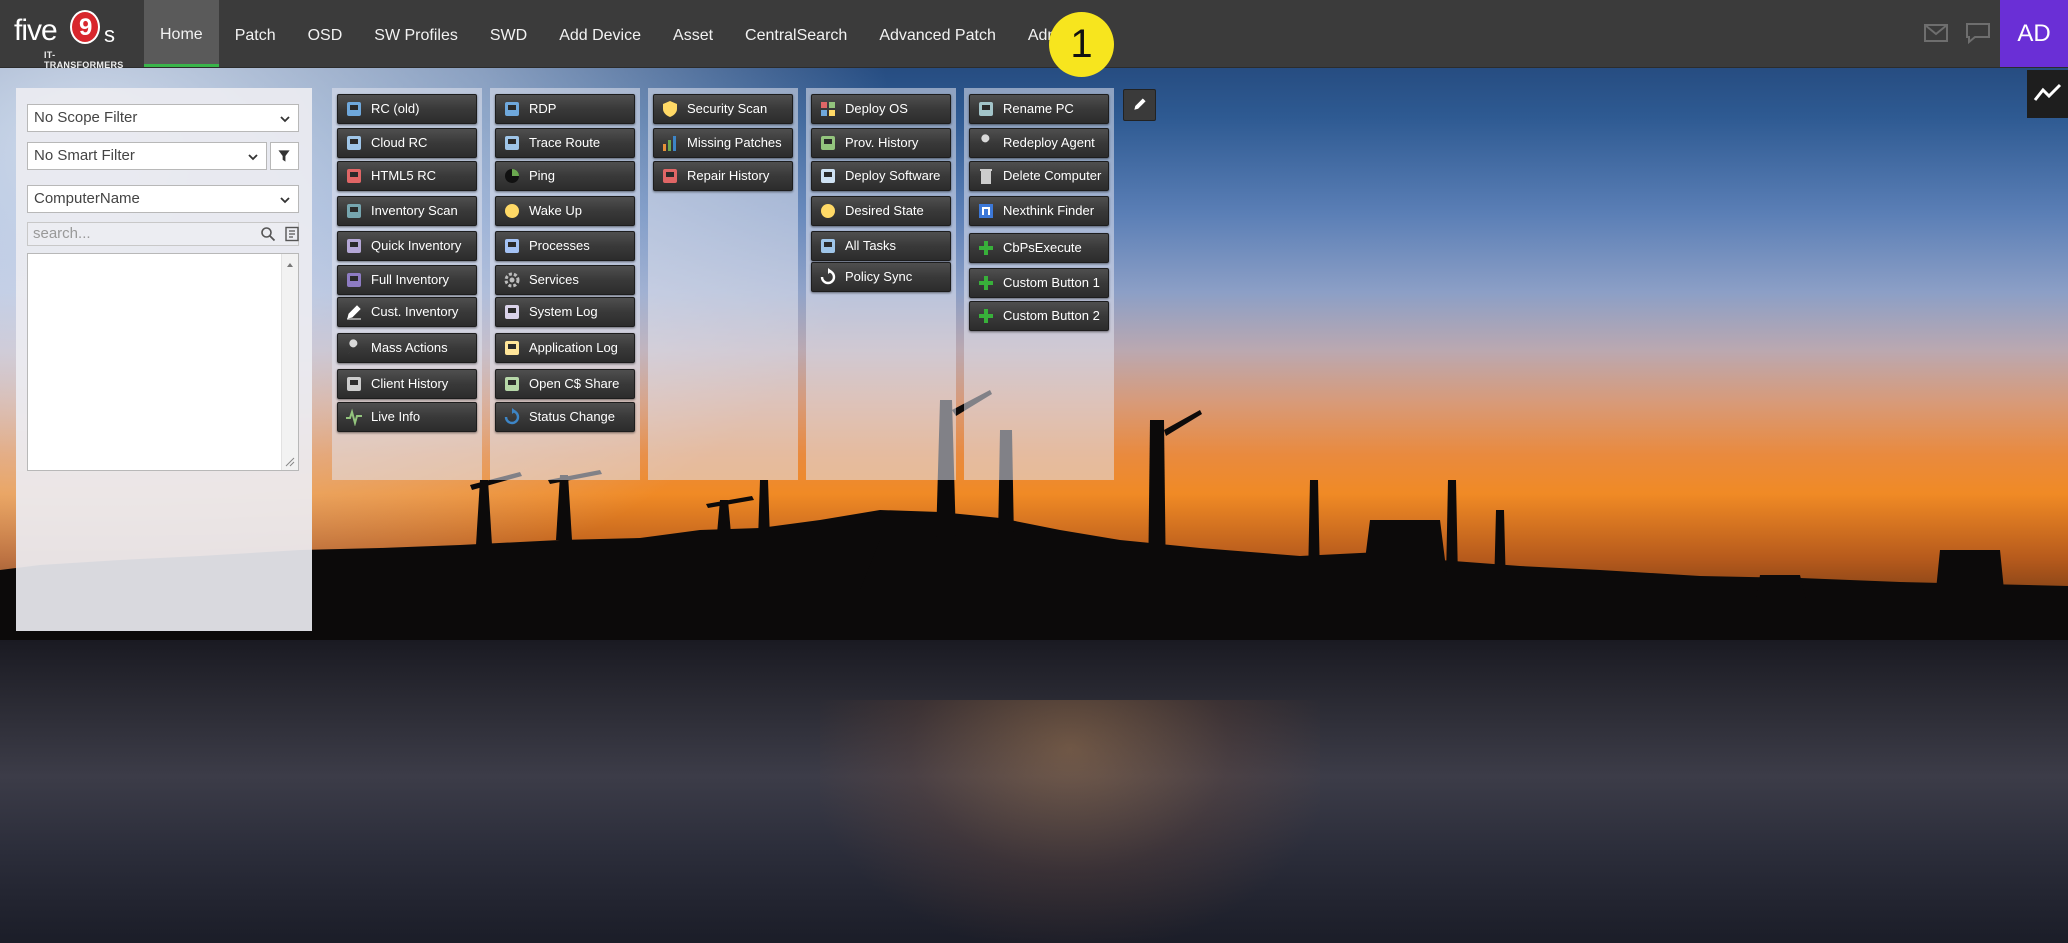 The width and height of the screenshot is (2068, 943). What do you see at coordinates (354, 246) in the screenshot?
I see `quick-inventory-icon` at bounding box center [354, 246].